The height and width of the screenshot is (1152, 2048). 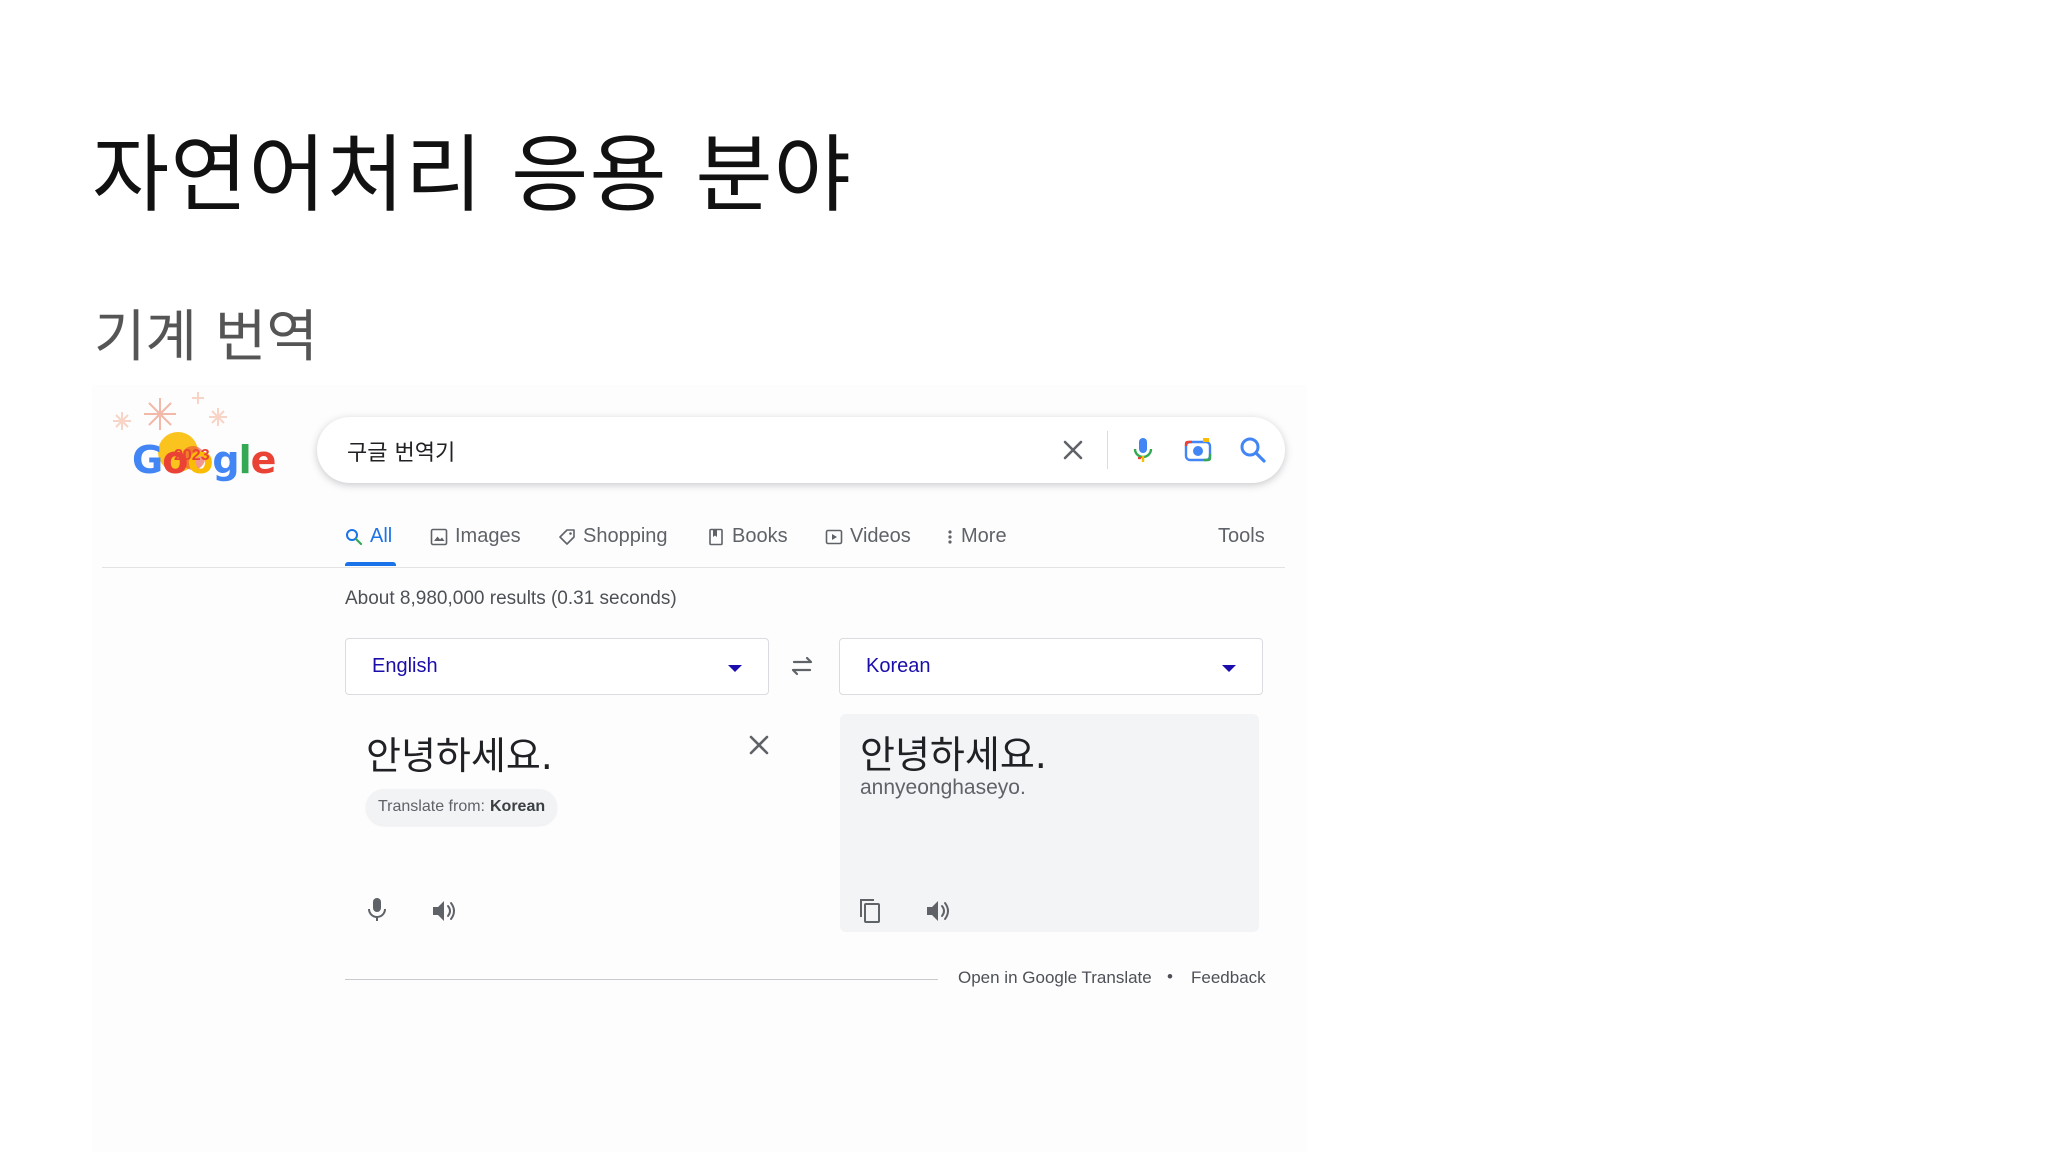 I want to click on translate-from-suggestion: Translate from: Korean, so click(x=462, y=807).